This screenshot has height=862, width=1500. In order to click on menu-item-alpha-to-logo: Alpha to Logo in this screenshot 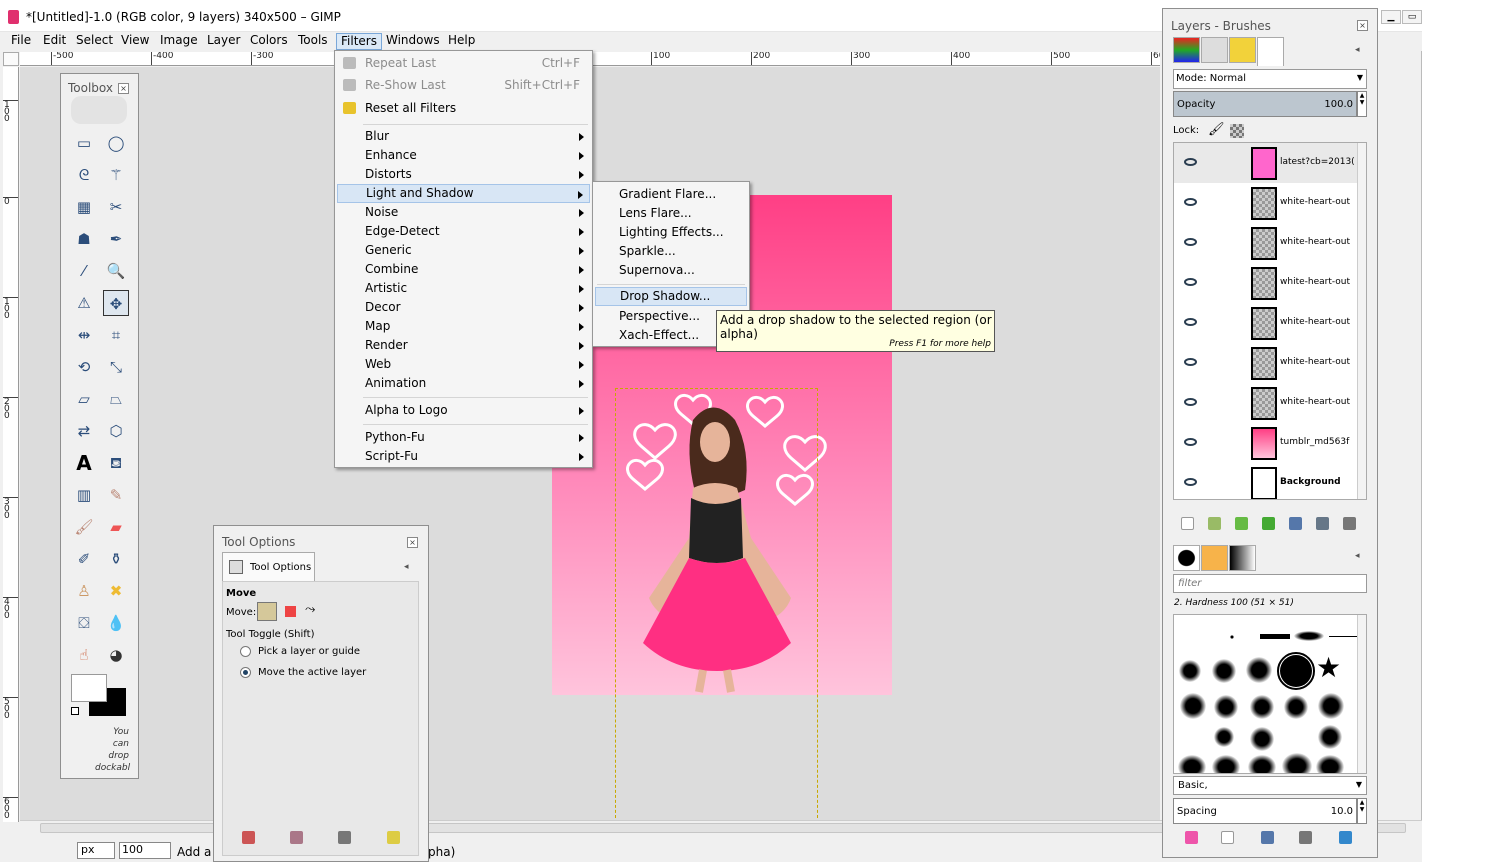, I will do `click(463, 410)`.